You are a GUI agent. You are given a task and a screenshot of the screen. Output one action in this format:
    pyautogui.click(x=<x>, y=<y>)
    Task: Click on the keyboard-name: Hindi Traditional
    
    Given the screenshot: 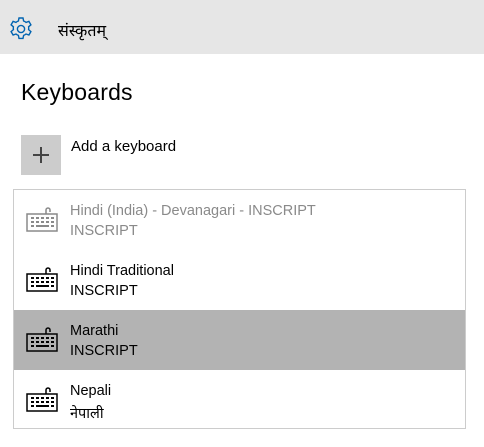 What is the action you would take?
    pyautogui.click(x=122, y=271)
    